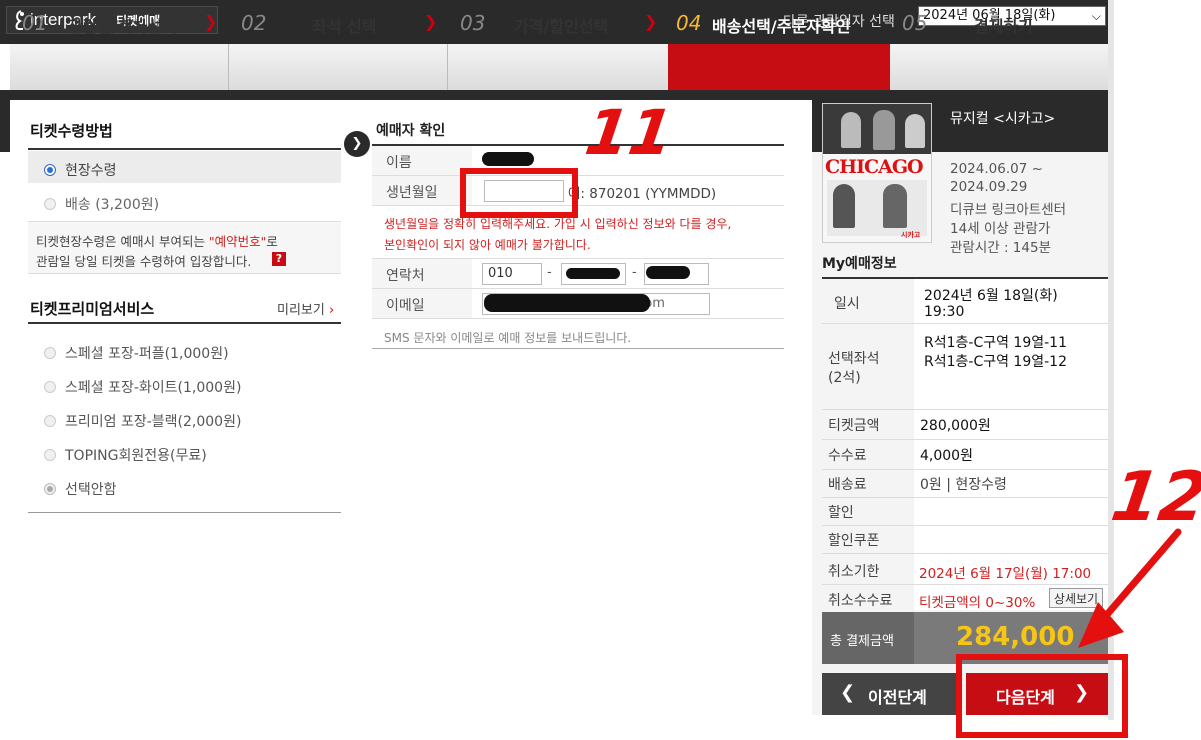 The width and height of the screenshot is (1201, 740). Describe the element at coordinates (122, 241) in the screenshot. I see `notice-text: 티켓현장수령은 예매시 부여되는` at that location.